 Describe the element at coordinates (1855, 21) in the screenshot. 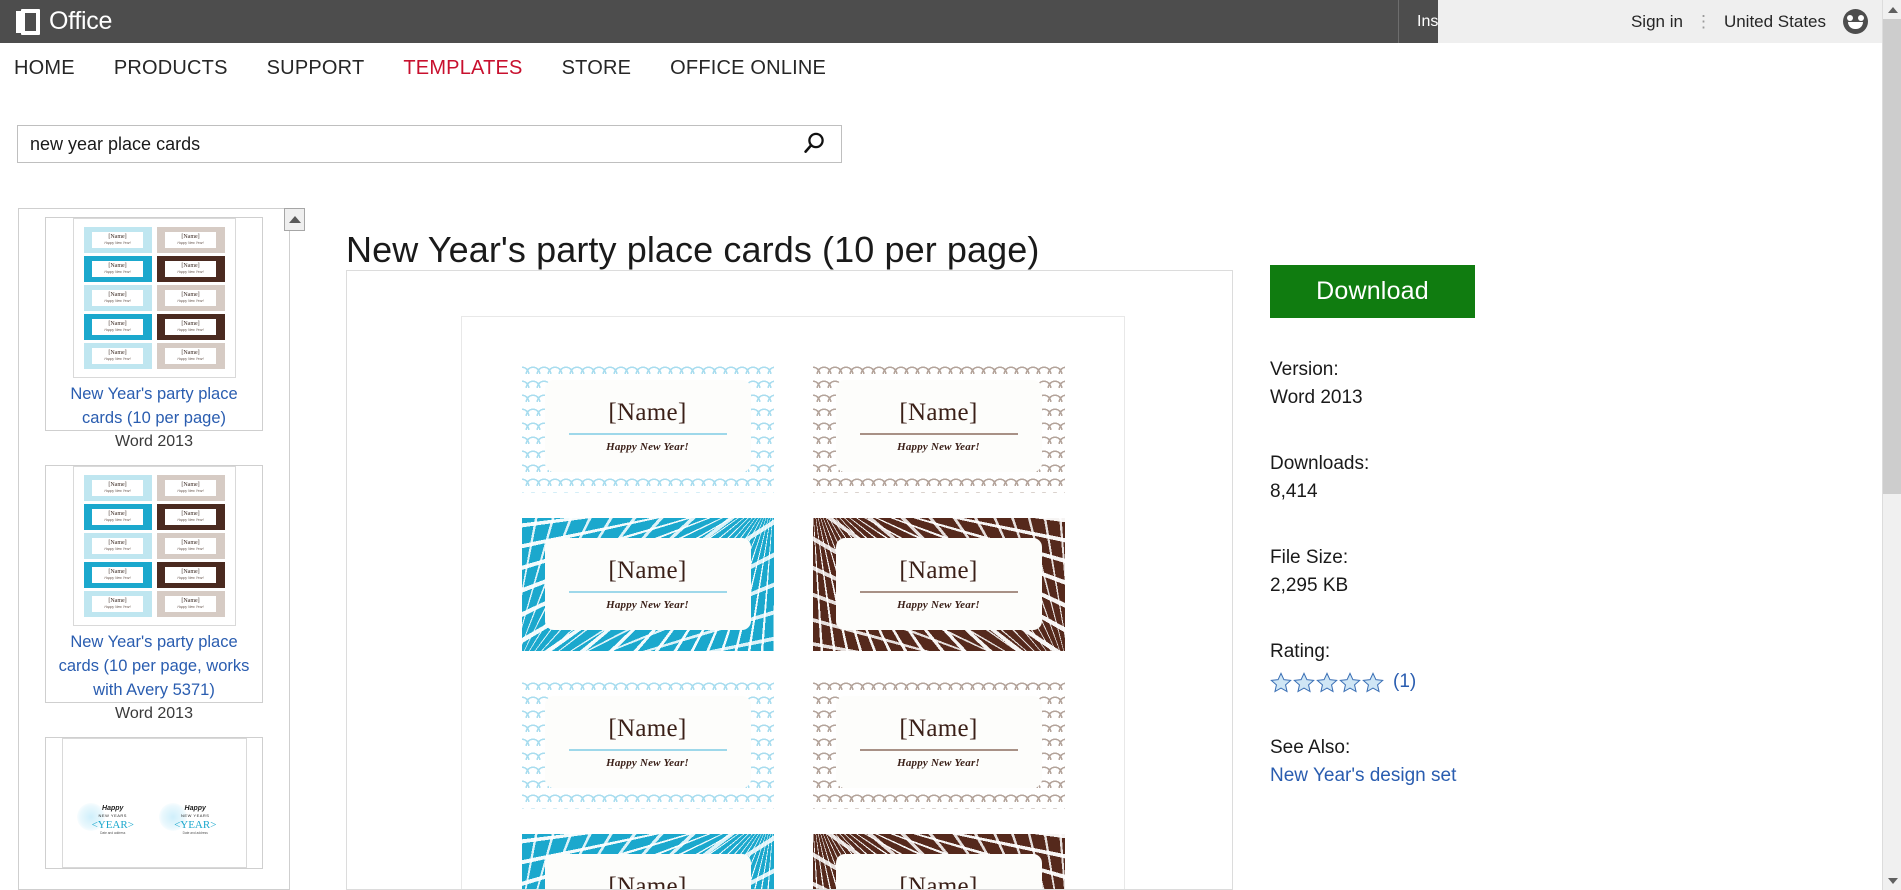

I see `smiley-face-icon` at that location.